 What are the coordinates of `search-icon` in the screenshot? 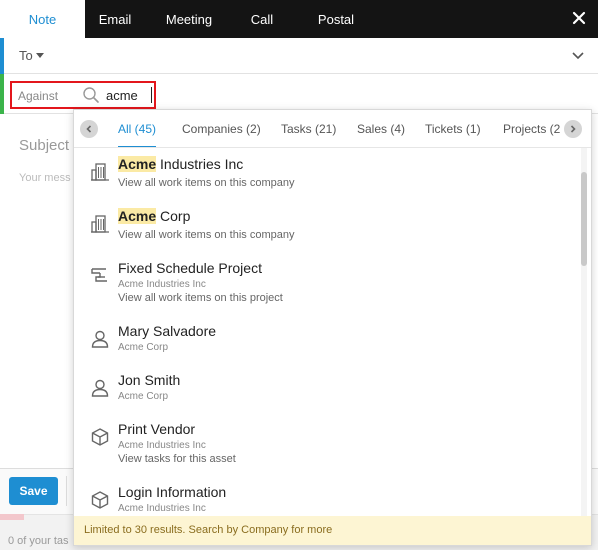 It's located at (91, 95).